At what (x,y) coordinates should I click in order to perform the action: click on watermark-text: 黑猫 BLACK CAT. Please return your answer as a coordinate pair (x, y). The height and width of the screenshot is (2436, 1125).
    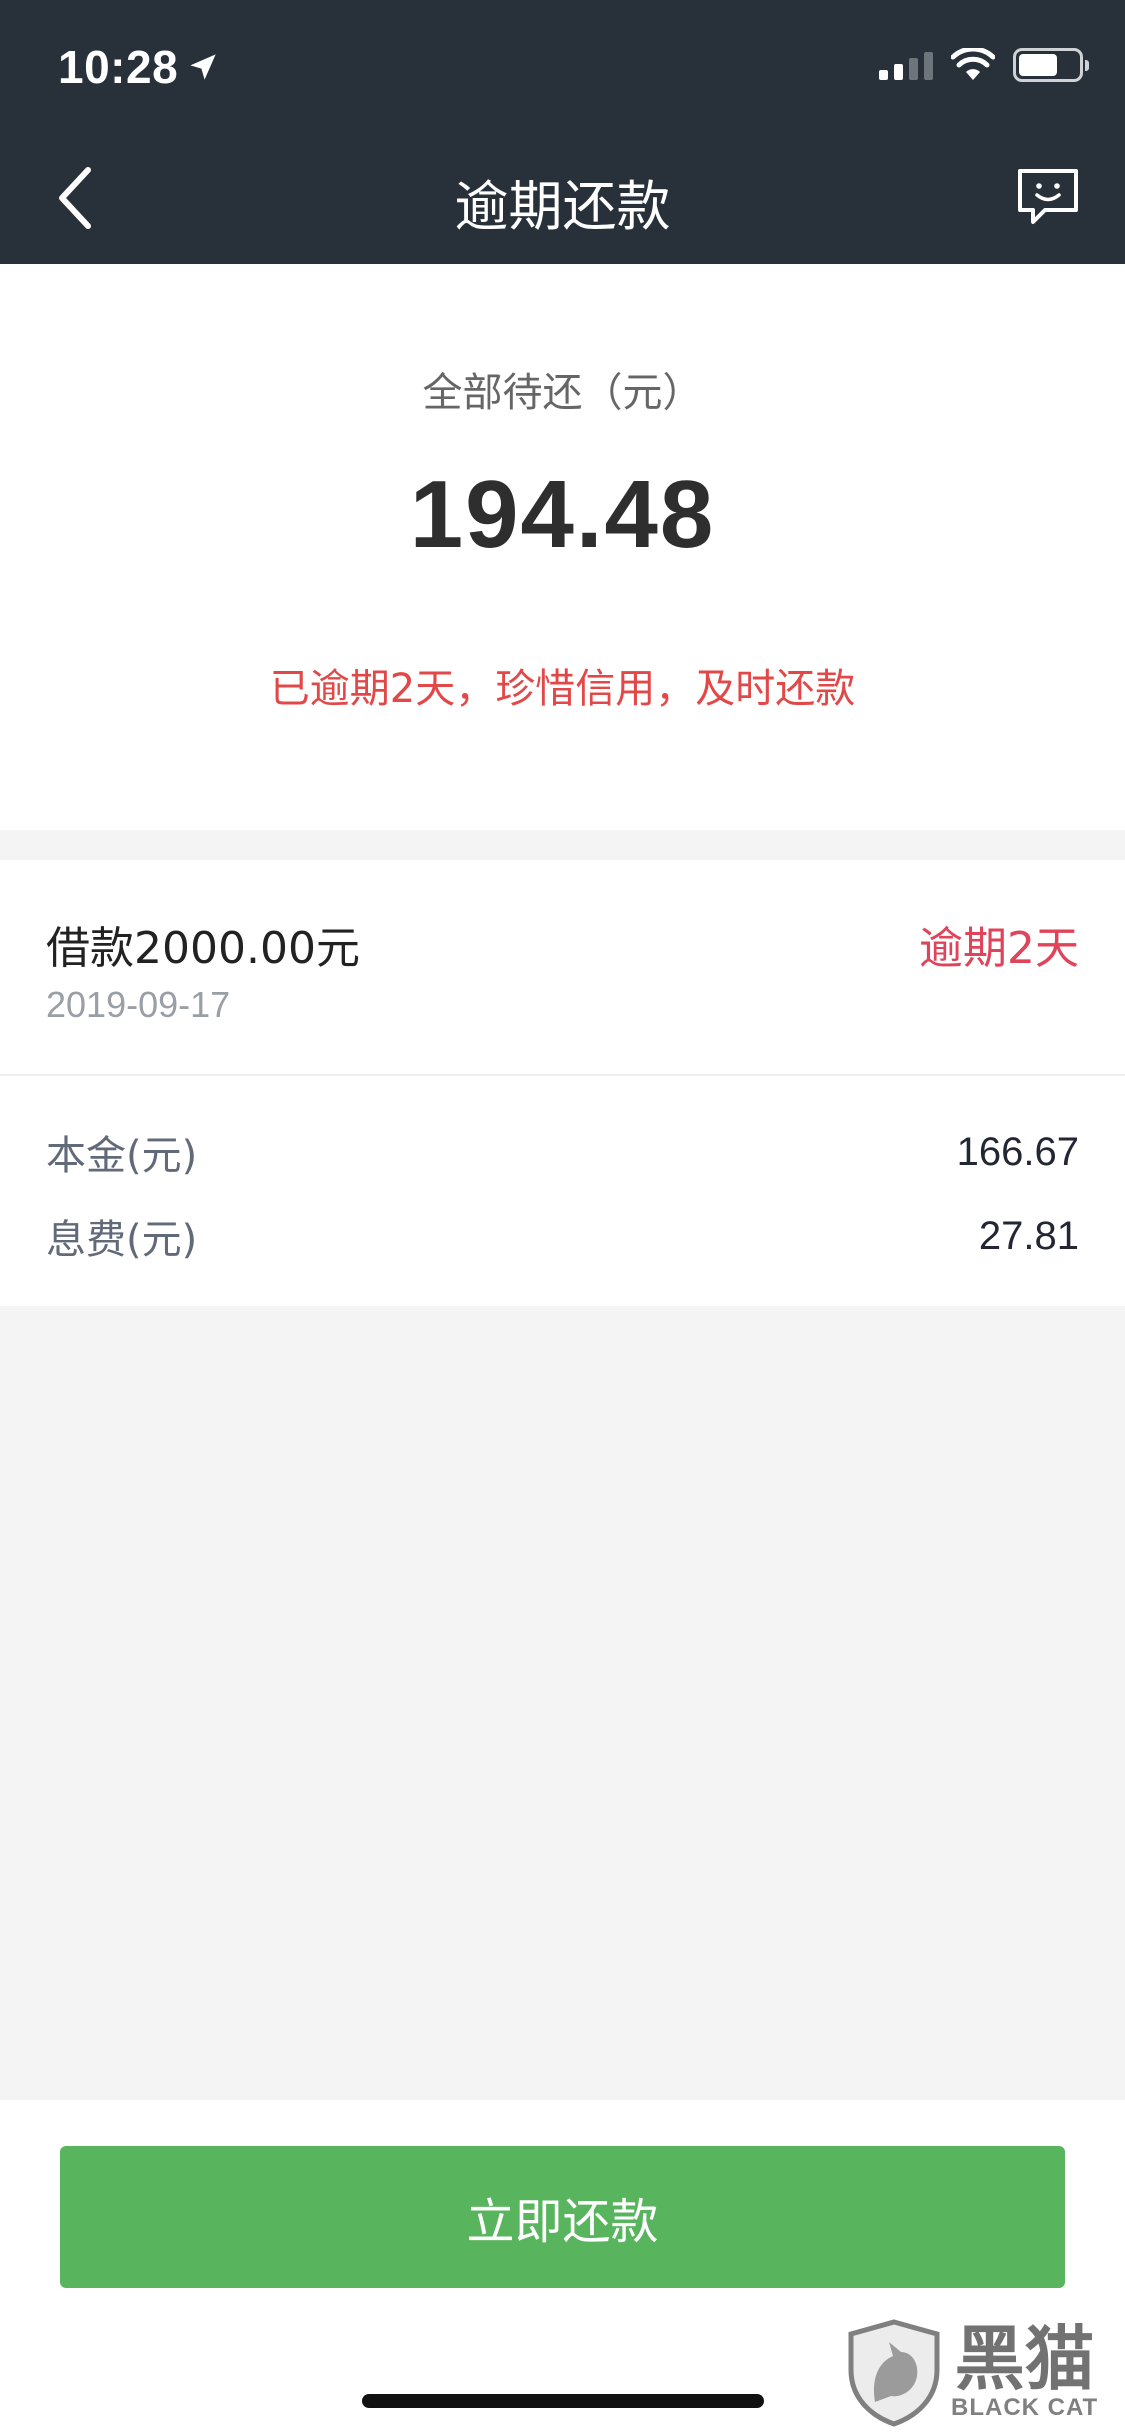
    Looking at the image, I should click on (1024, 2373).